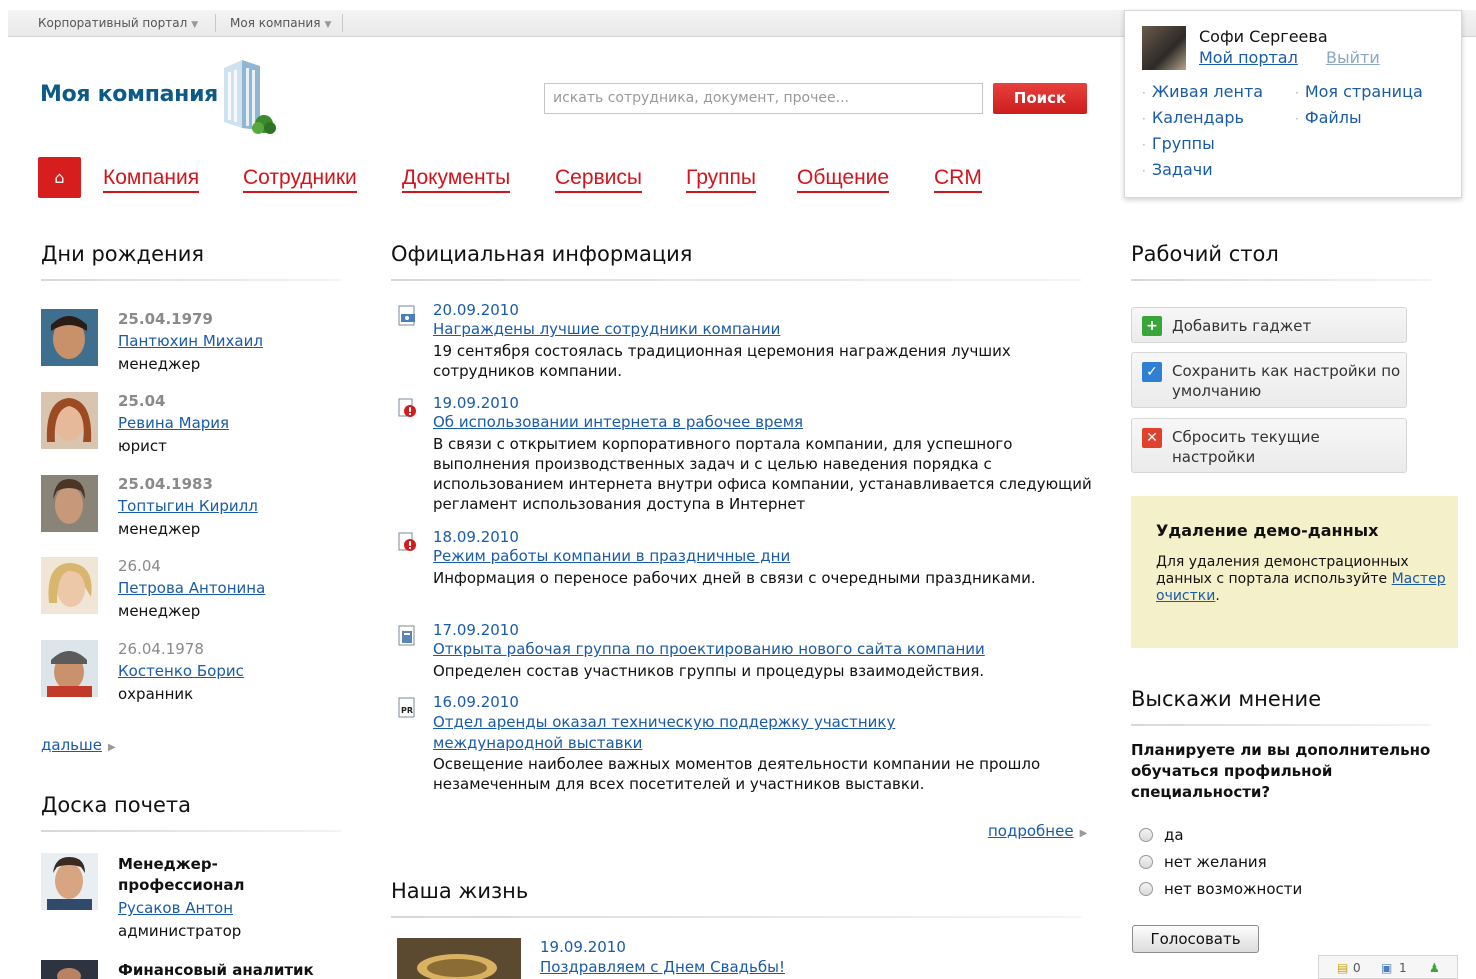 This screenshot has height=979, width=1476. I want to click on button-label: Добавить гаджет, so click(1242, 326).